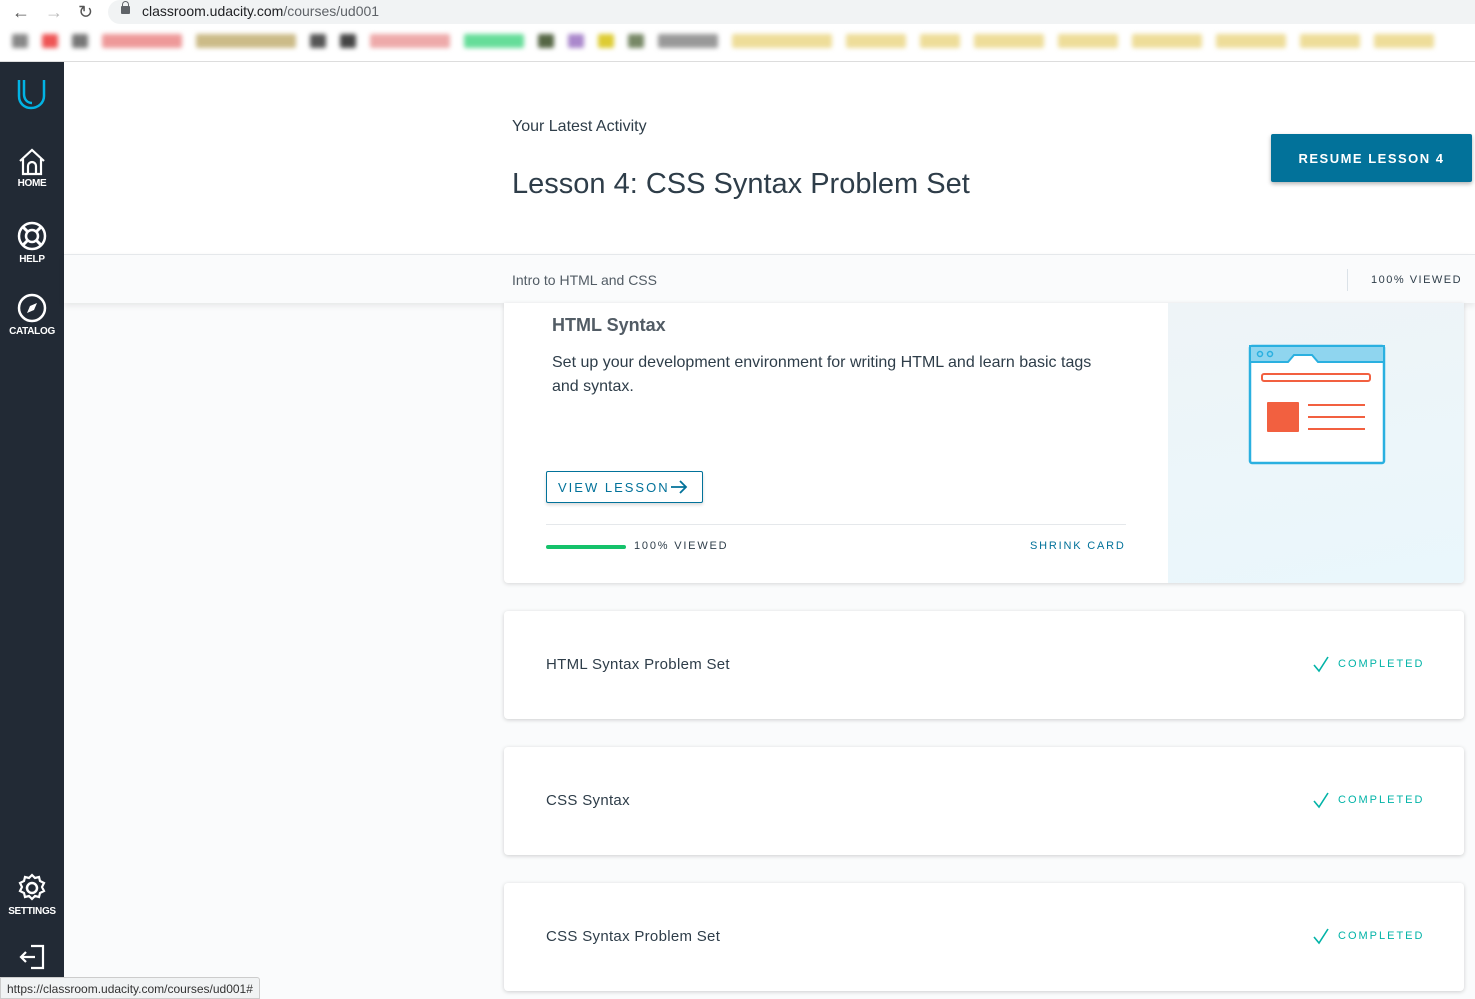 The width and height of the screenshot is (1475, 999). I want to click on course-progress: 100% VIEWED, so click(1417, 280).